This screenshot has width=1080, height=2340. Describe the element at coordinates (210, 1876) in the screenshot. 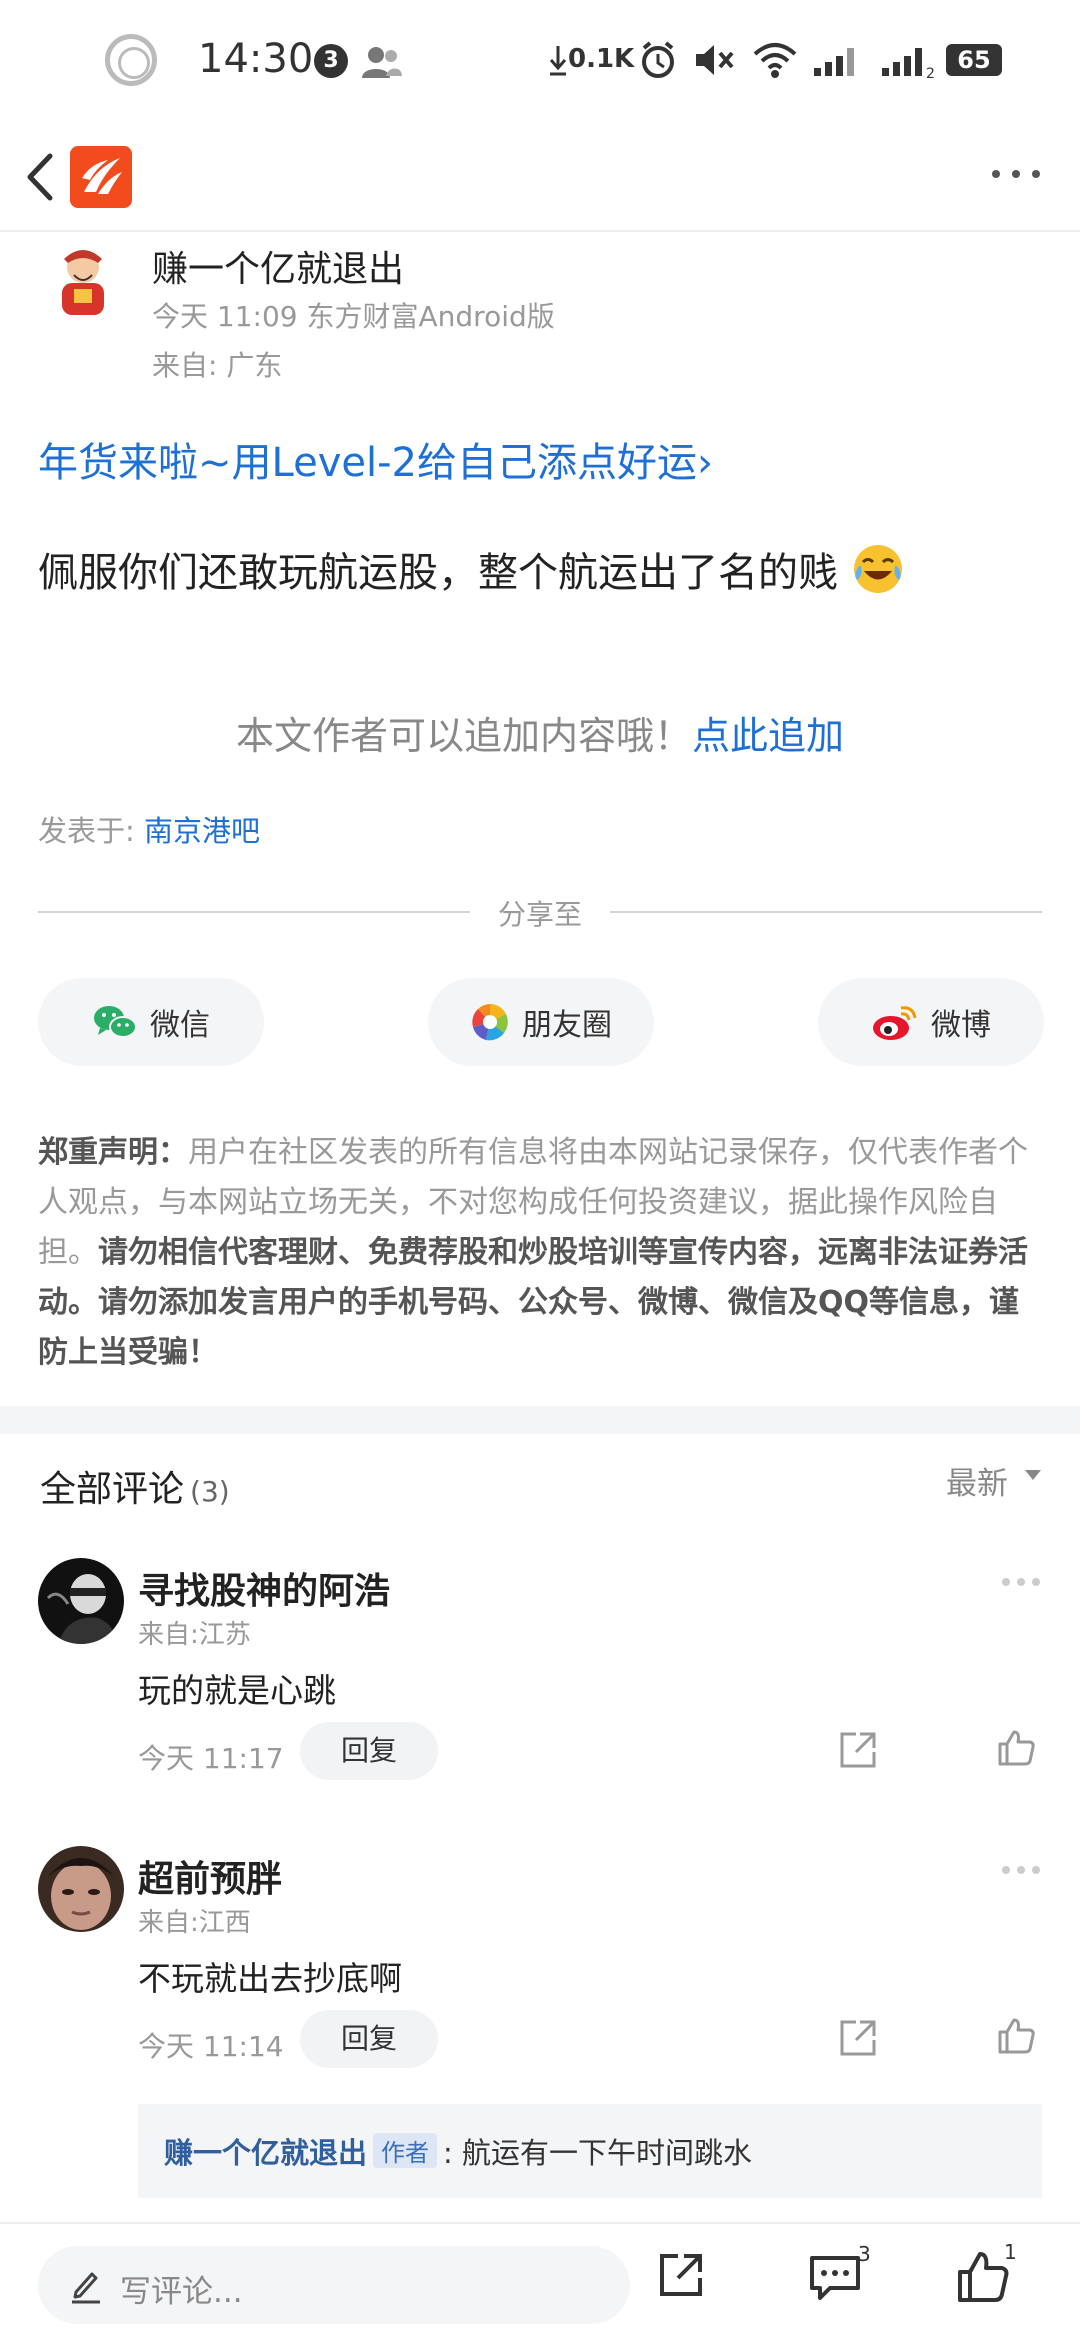

I see `commenter-name: 超前预胖` at that location.